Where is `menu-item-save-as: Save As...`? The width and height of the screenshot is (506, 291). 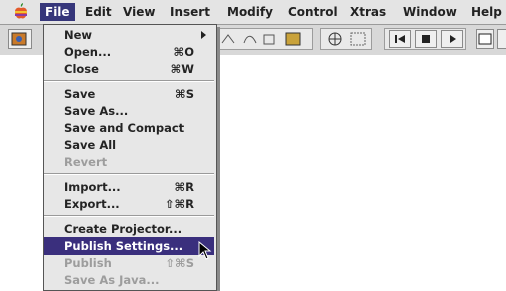
menu-item-save-as: Save As... is located at coordinates (129, 111).